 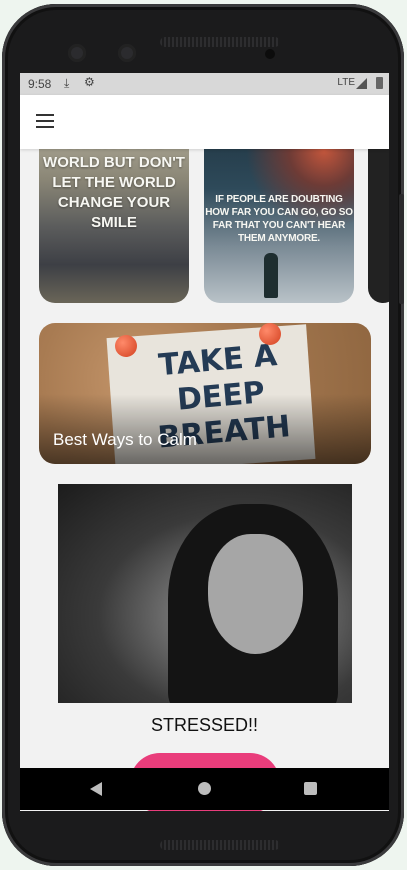 What do you see at coordinates (220, 845) in the screenshot?
I see `speaker-grille` at bounding box center [220, 845].